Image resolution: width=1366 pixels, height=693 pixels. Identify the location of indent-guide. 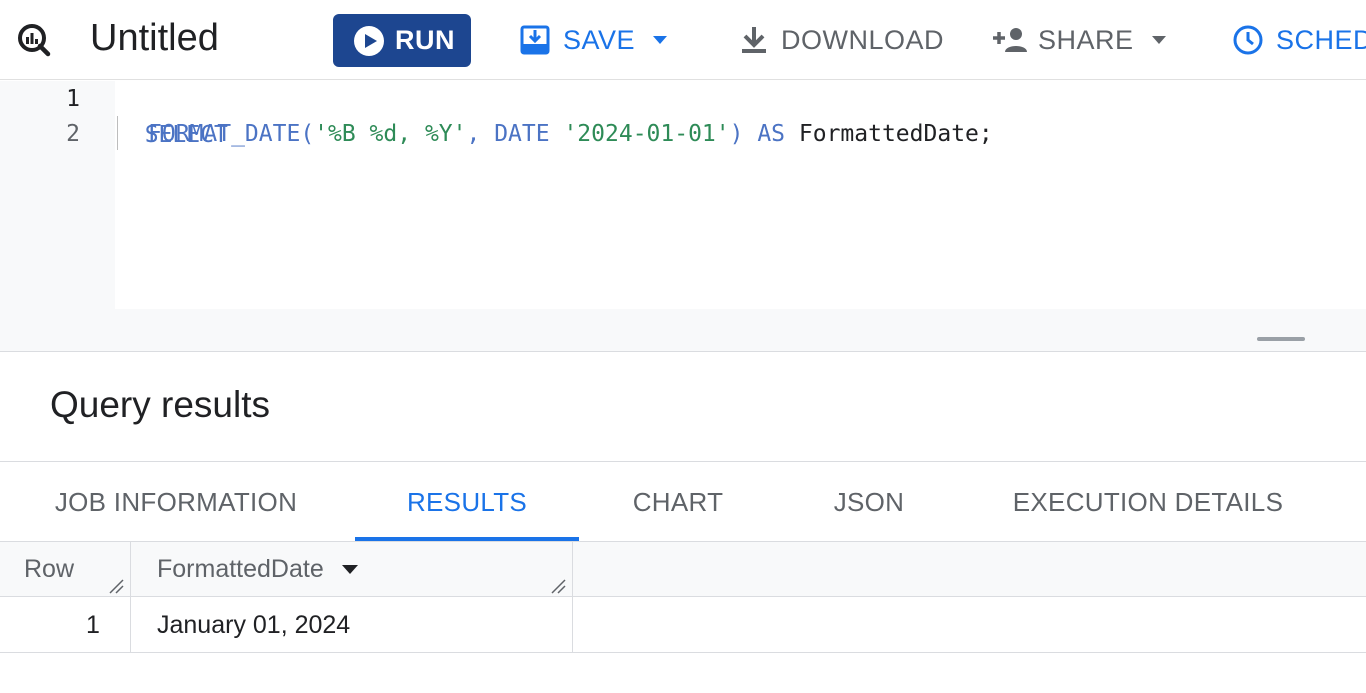
(117, 133).